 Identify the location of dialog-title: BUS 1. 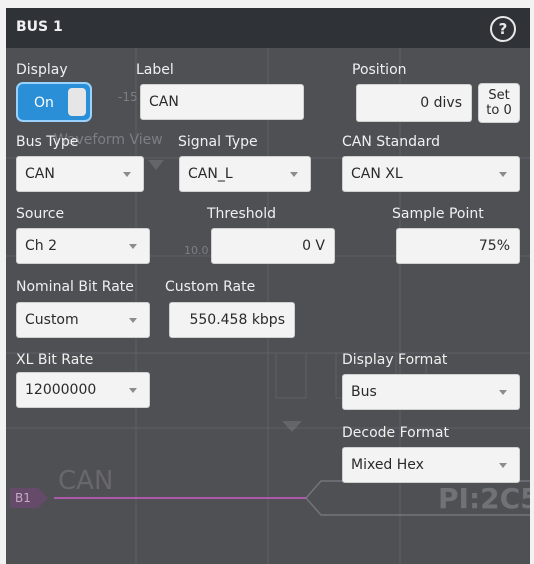
(39, 27).